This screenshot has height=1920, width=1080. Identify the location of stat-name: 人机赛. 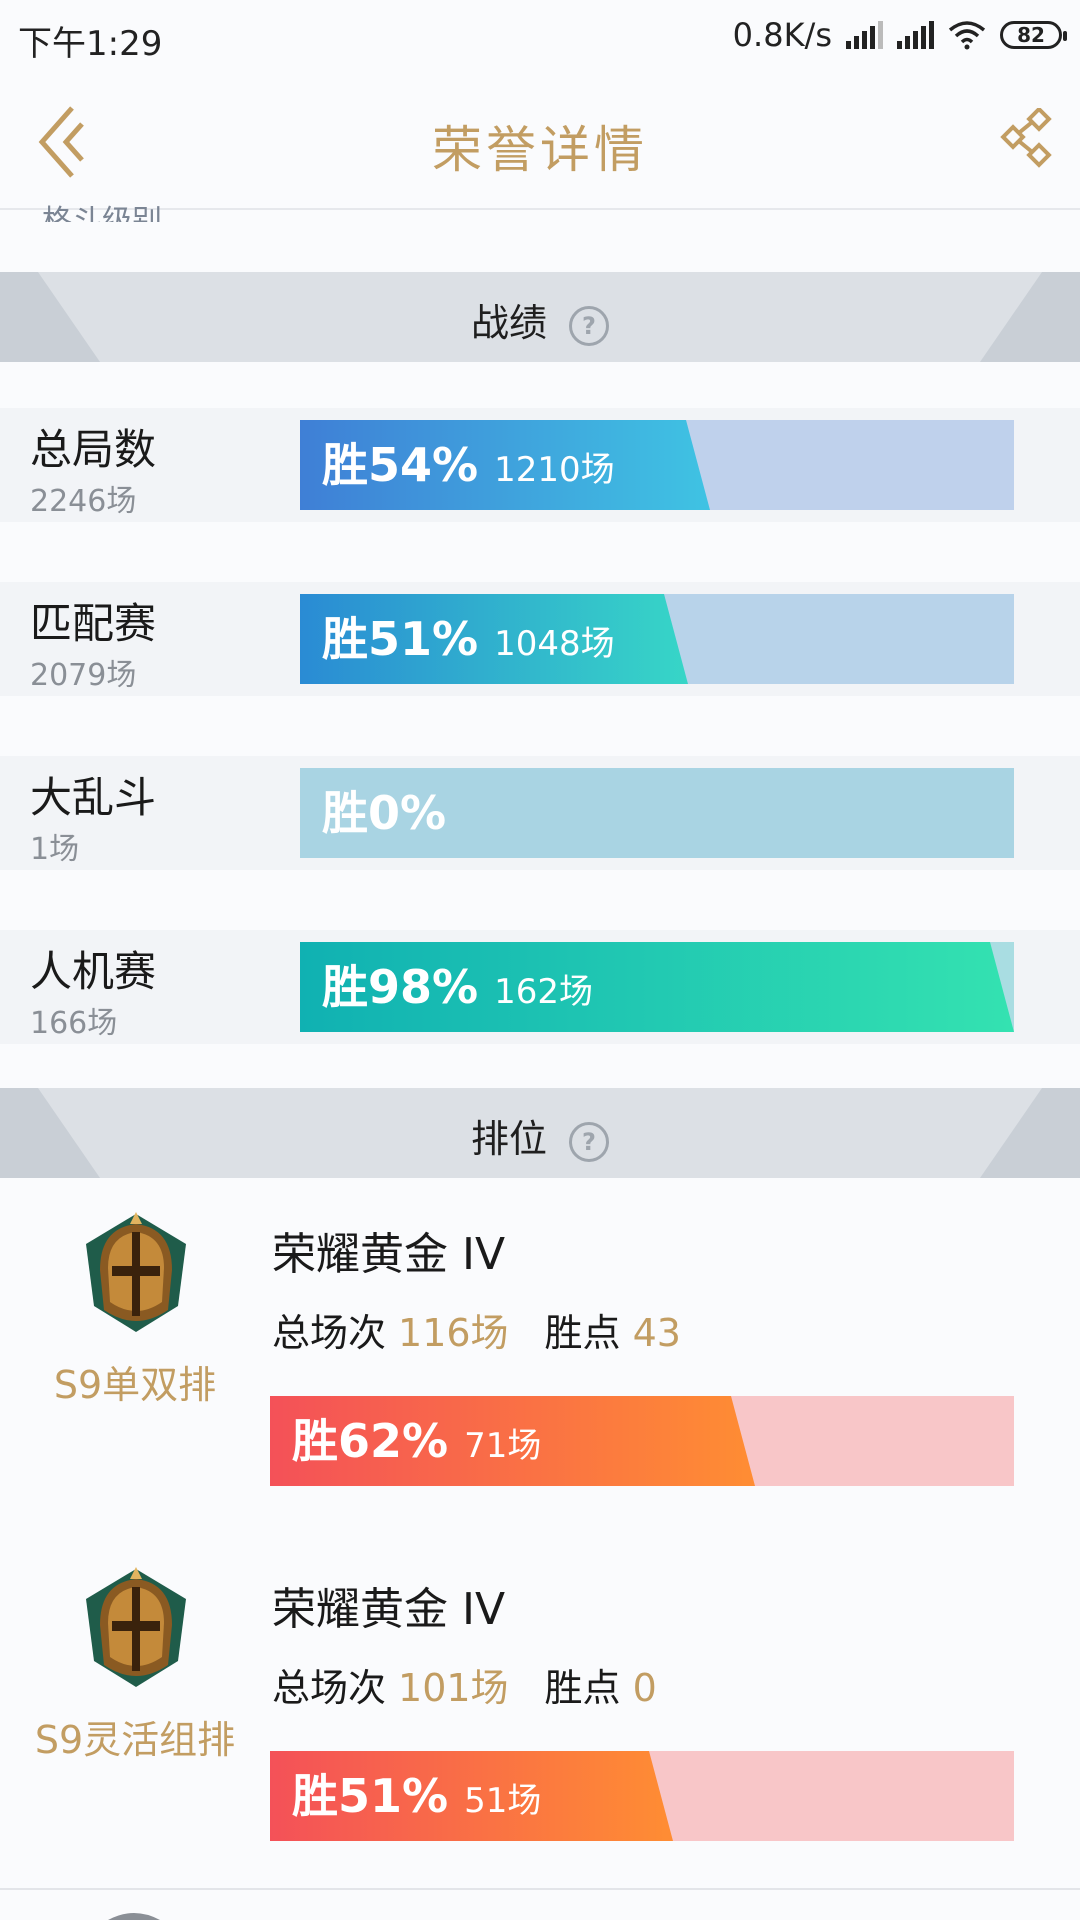
(93, 971).